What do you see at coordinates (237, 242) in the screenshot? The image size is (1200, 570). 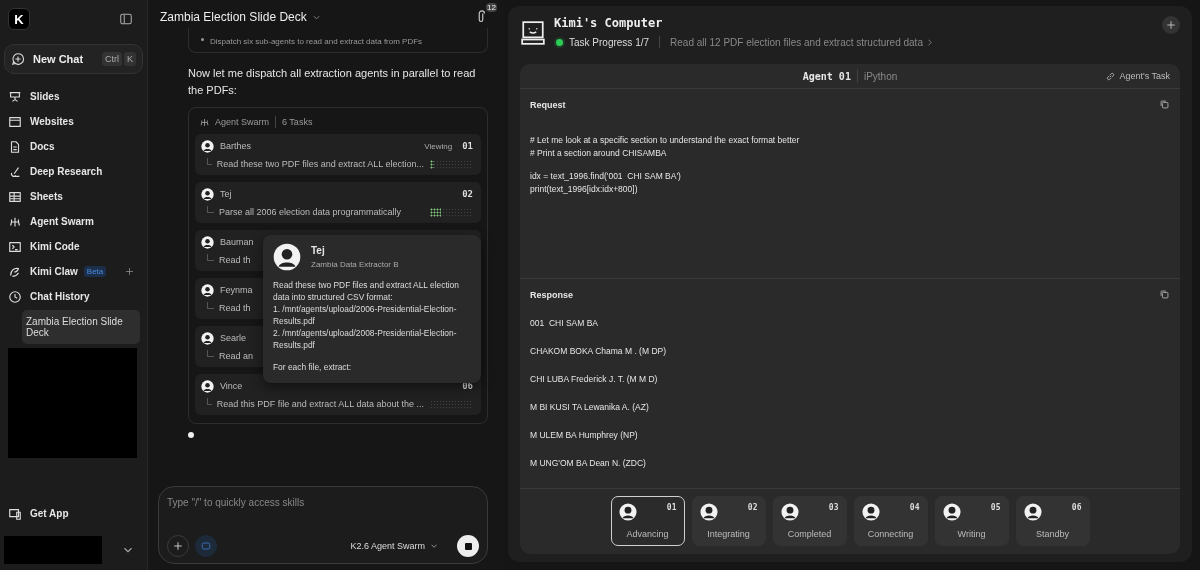 I see `agent-name: Bauman` at bounding box center [237, 242].